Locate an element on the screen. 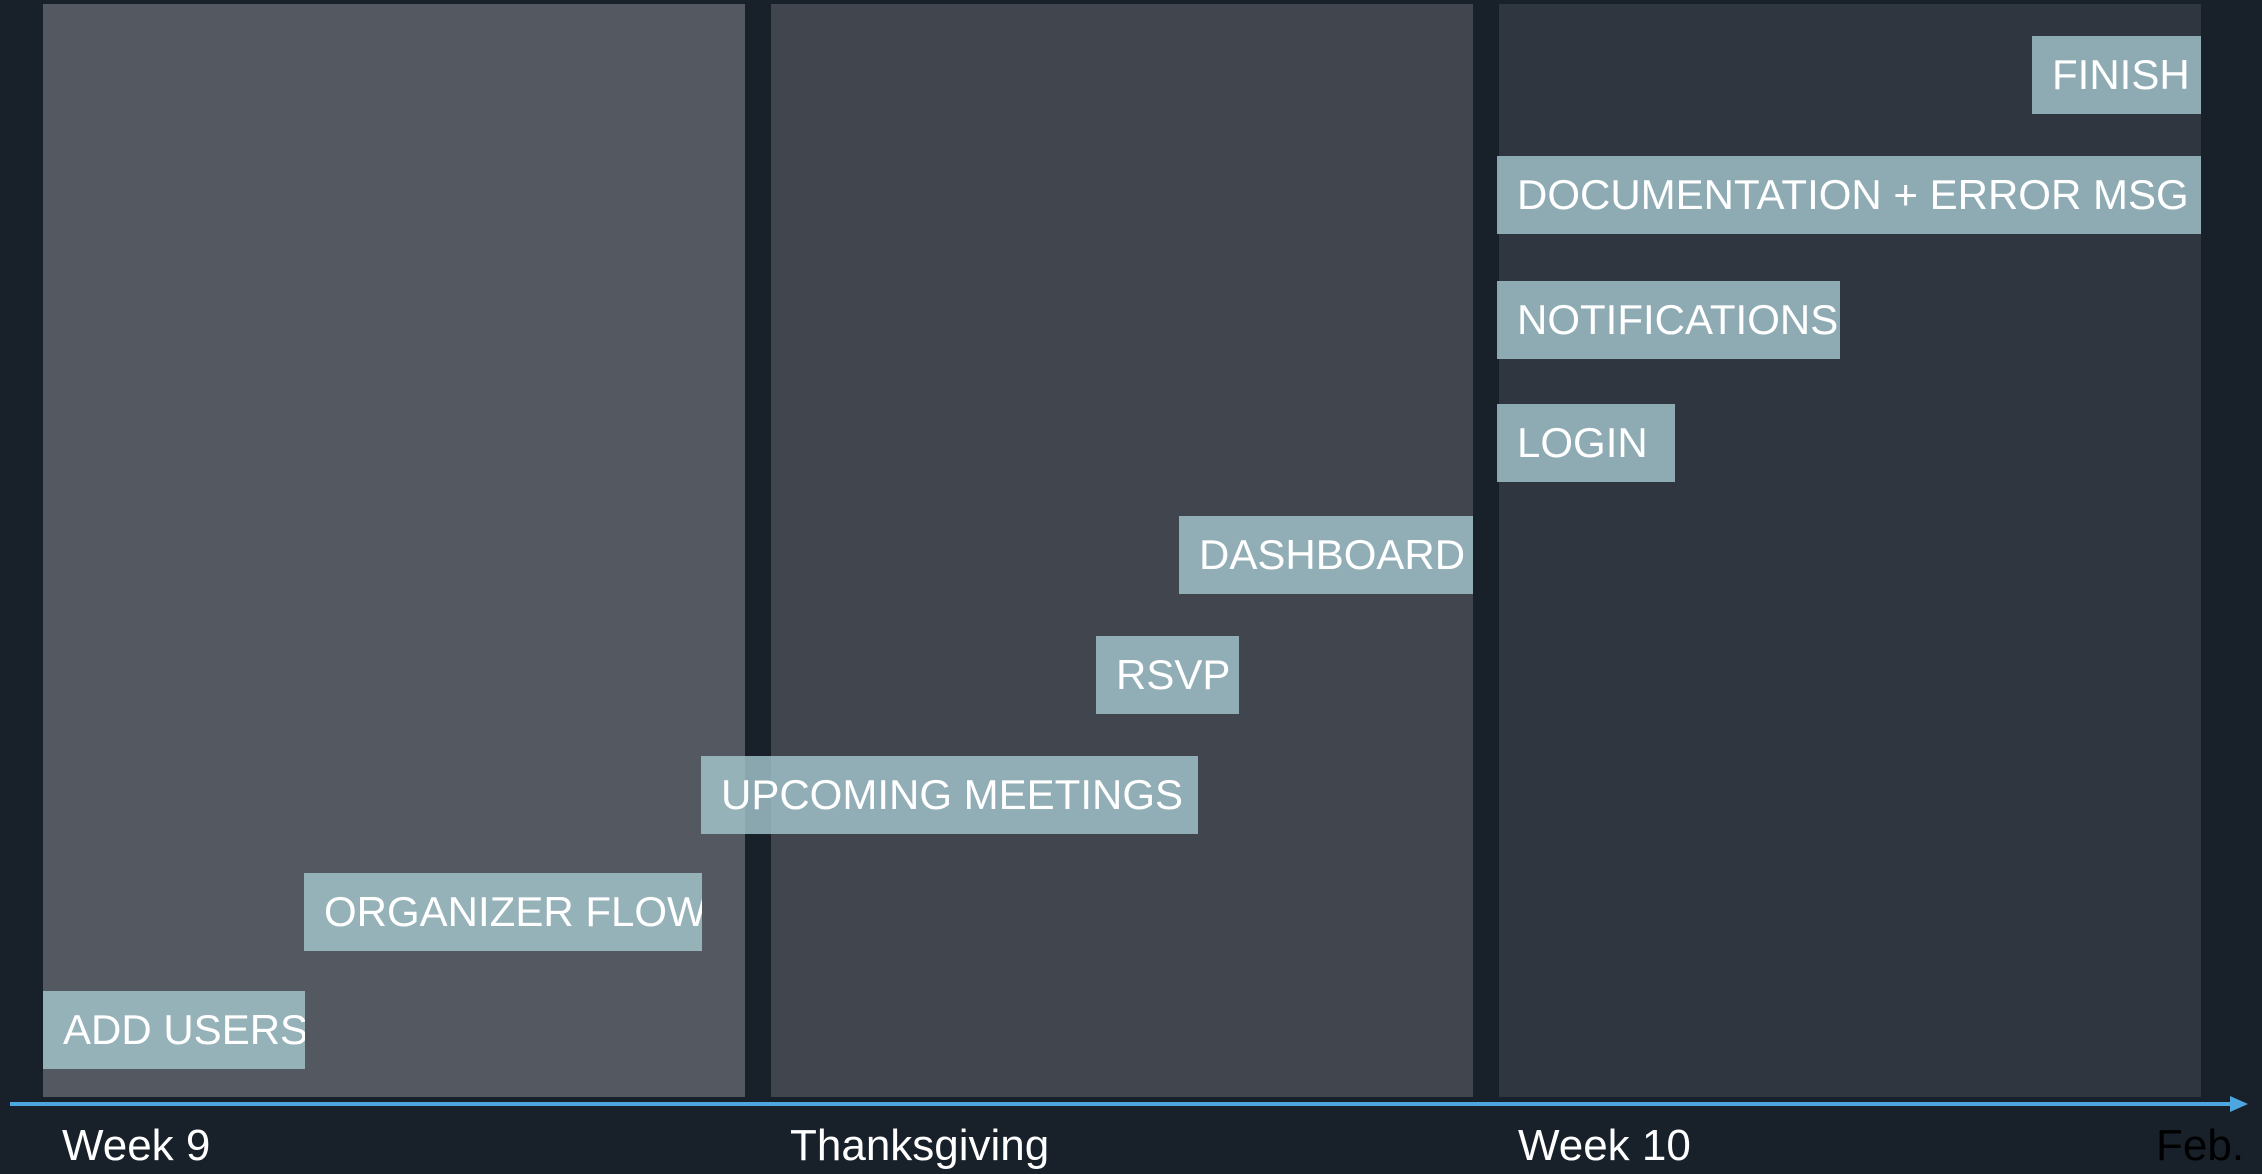 This screenshot has width=2262, height=1174. timeline-label-feb: Feb. is located at coordinates (2200, 1145).